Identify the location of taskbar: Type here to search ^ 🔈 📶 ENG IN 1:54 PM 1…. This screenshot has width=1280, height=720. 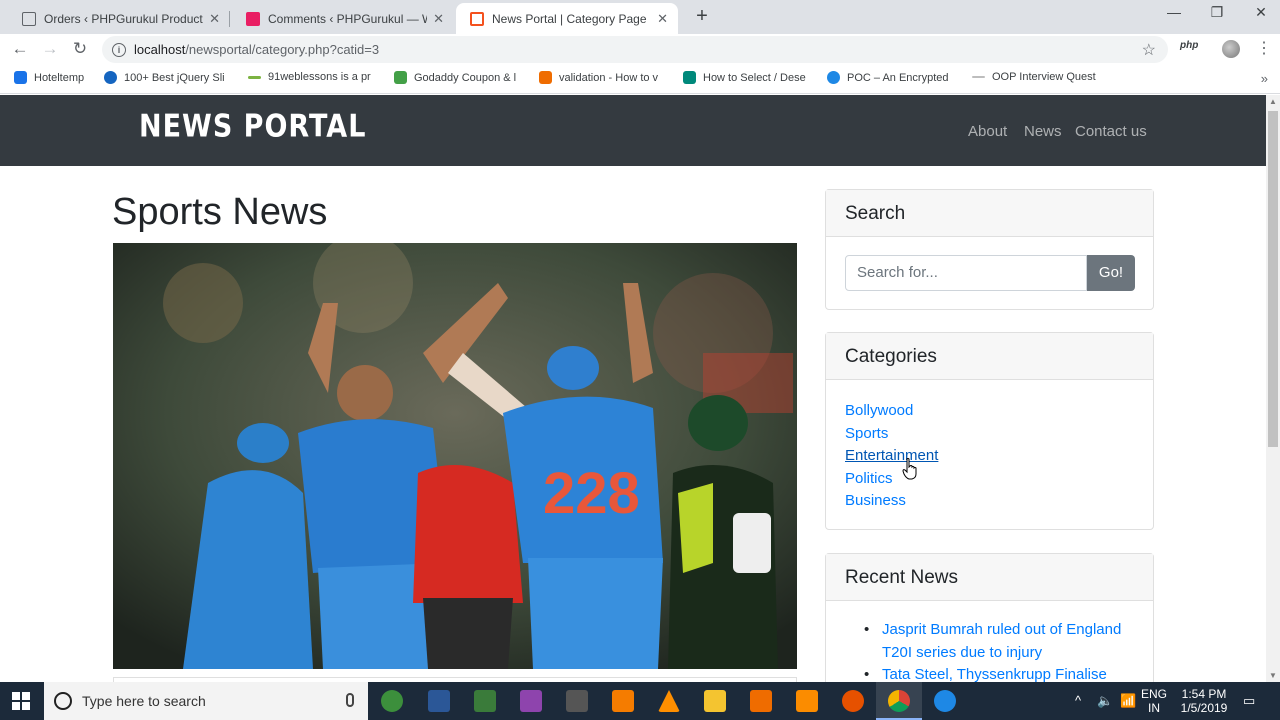
(640, 701).